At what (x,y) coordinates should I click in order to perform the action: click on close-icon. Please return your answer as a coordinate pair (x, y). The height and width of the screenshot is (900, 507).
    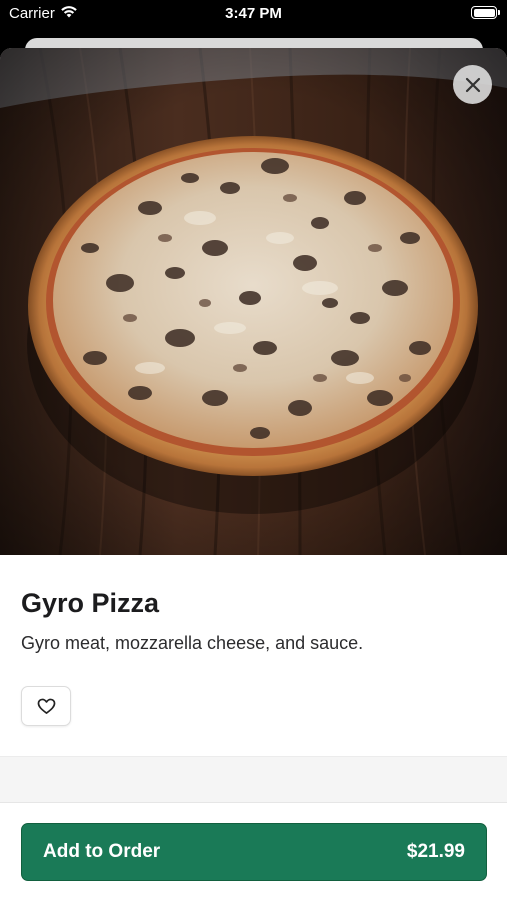
    Looking at the image, I should click on (472, 84).